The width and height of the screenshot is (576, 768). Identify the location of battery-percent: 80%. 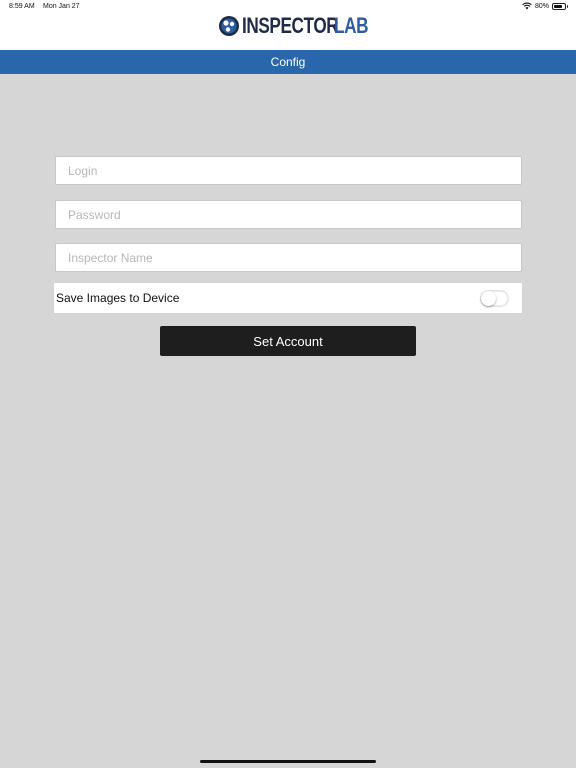
(541, 6).